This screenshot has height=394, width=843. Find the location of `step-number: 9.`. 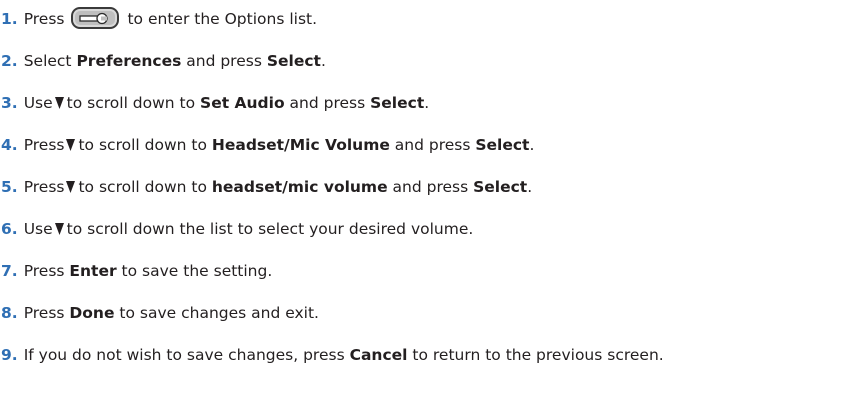

step-number: 9. is located at coordinates (9, 355).